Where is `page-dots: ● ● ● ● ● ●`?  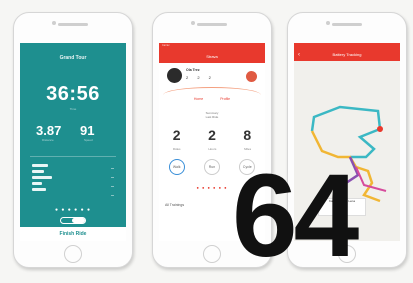
page-dots: ● ● ● ● ● ● is located at coordinates (73, 210).